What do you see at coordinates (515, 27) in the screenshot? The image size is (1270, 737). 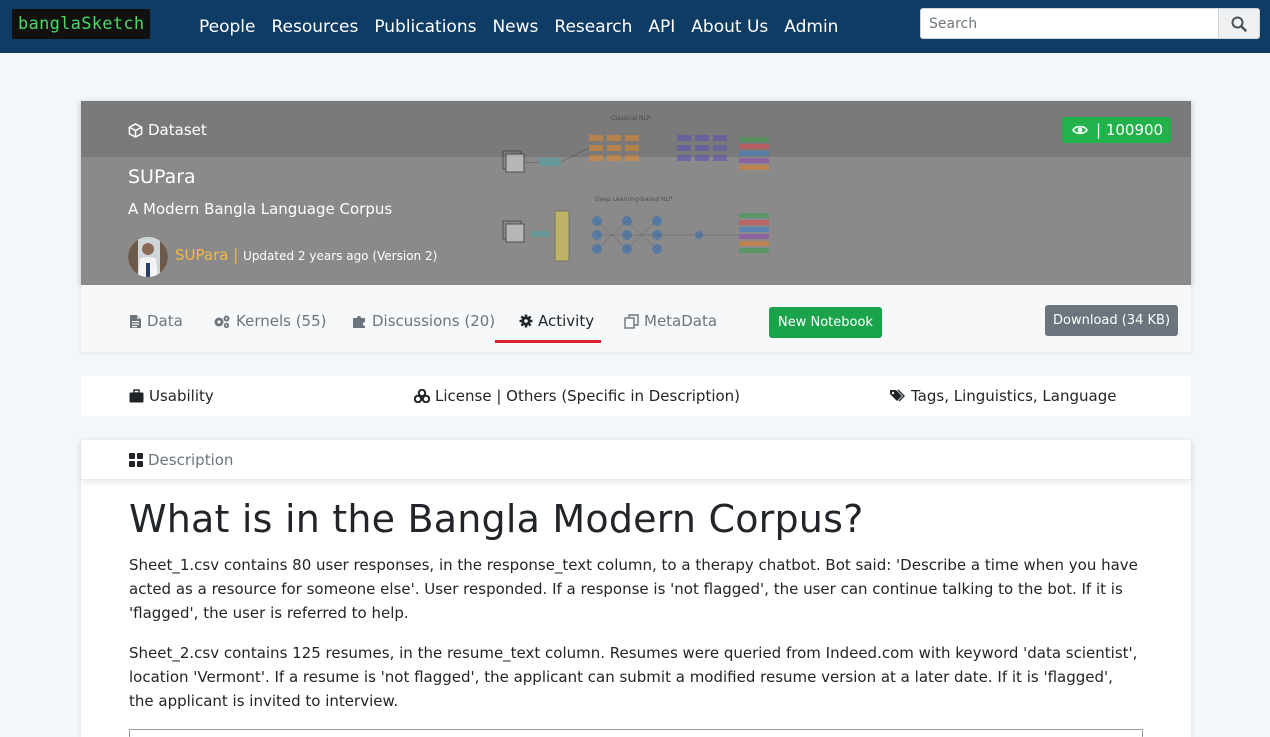 I see `nav-link-news: News` at bounding box center [515, 27].